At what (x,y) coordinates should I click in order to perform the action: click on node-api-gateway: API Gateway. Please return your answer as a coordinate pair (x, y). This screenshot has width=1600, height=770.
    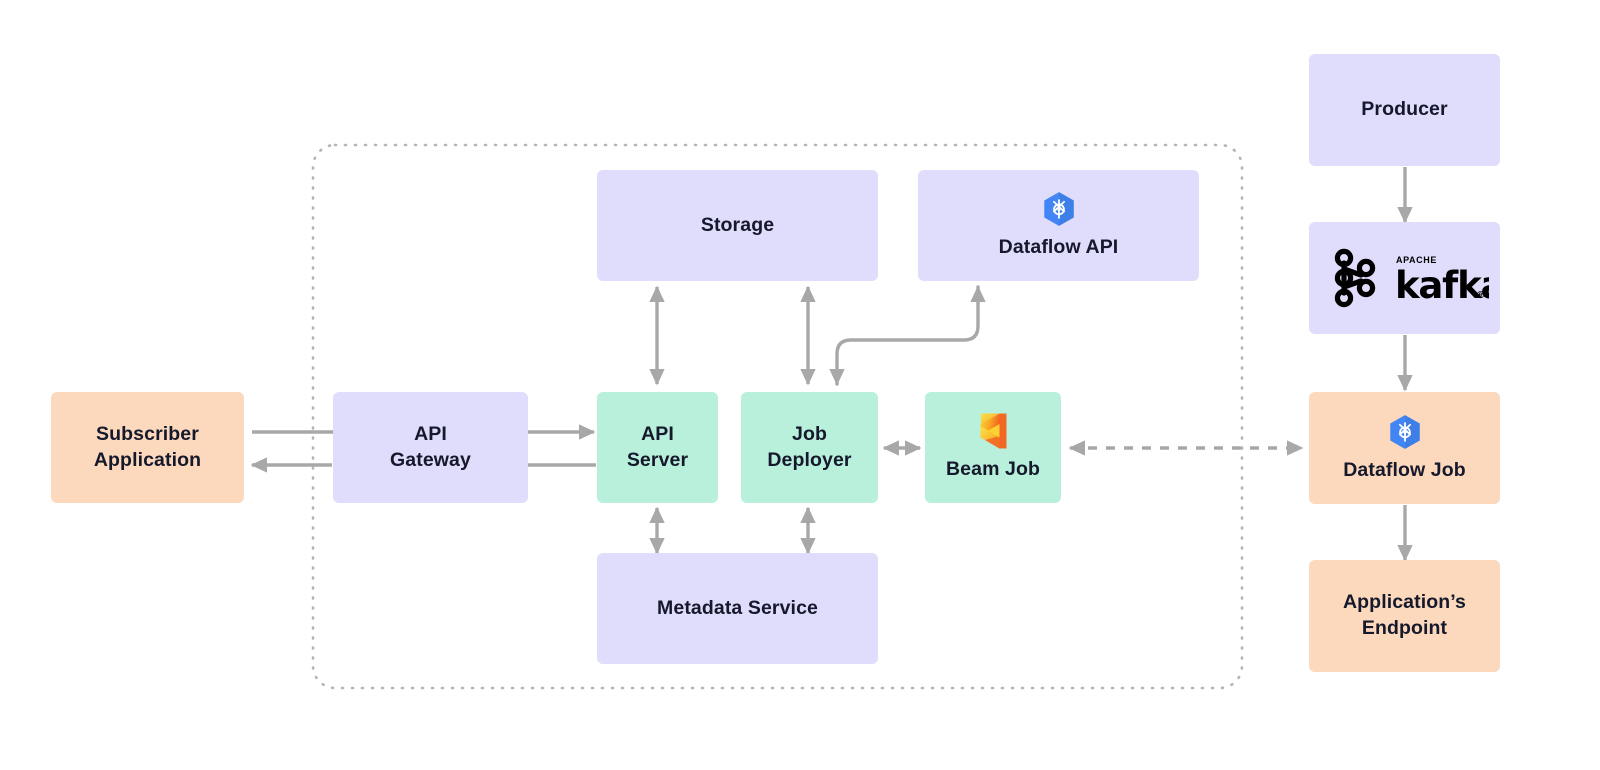
    Looking at the image, I should click on (430, 447).